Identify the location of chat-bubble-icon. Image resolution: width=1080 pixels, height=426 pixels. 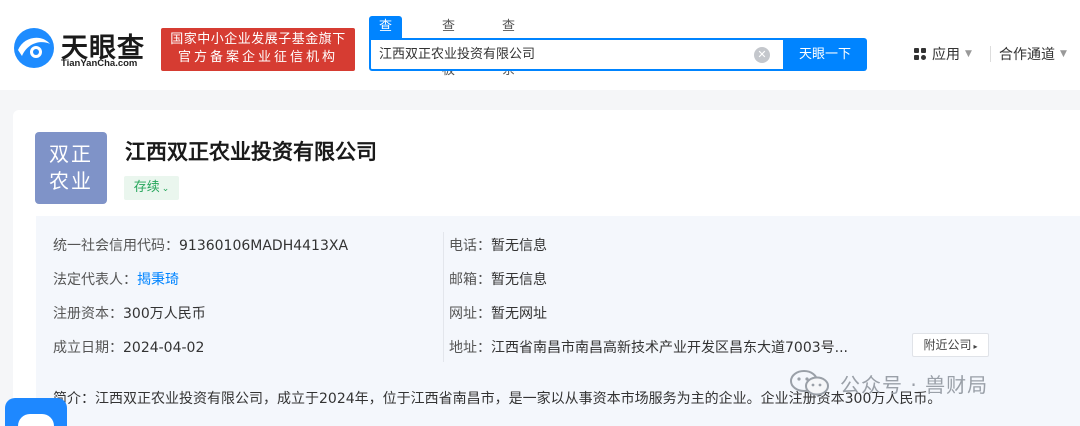
(36, 420).